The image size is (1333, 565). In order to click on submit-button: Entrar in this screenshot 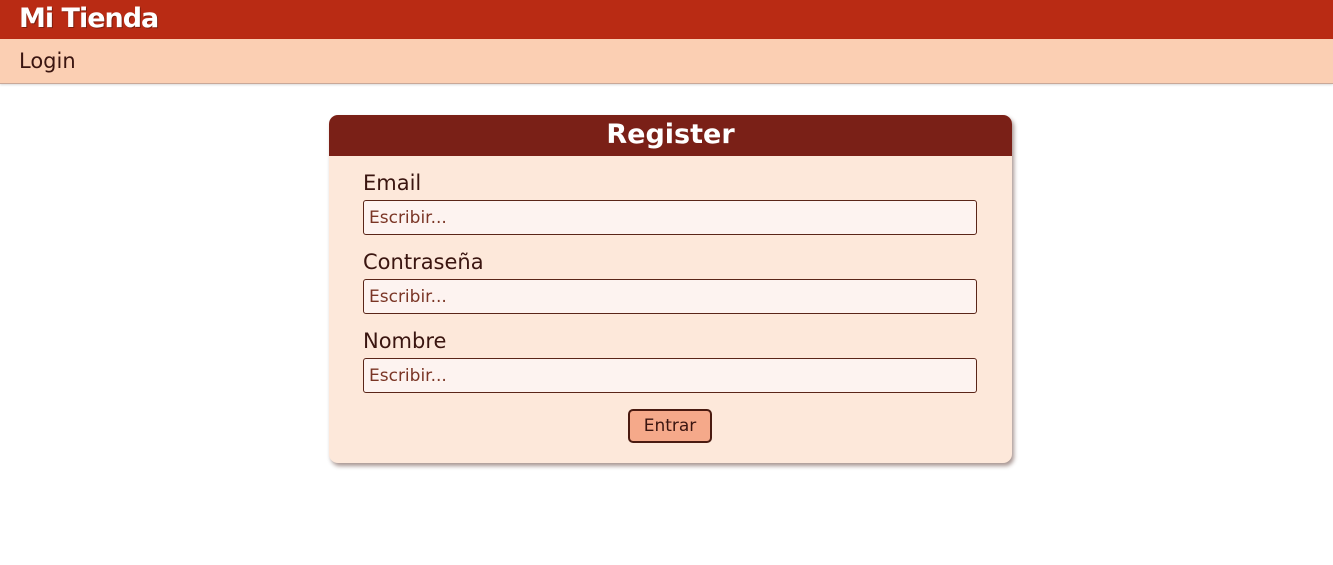, I will do `click(670, 426)`.